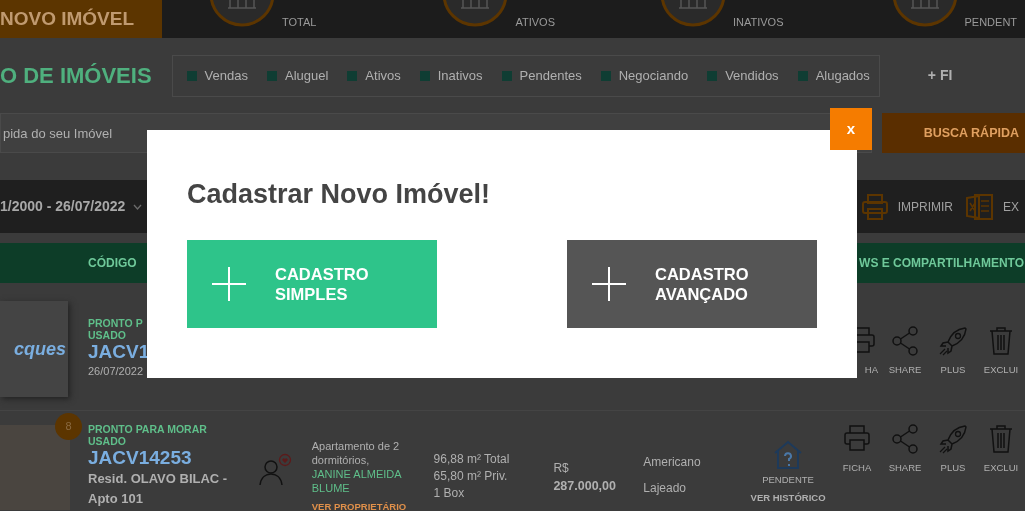 This screenshot has height=511, width=1025. Describe the element at coordinates (472, 459) in the screenshot. I see `area-text: 96,88 m² Total` at that location.